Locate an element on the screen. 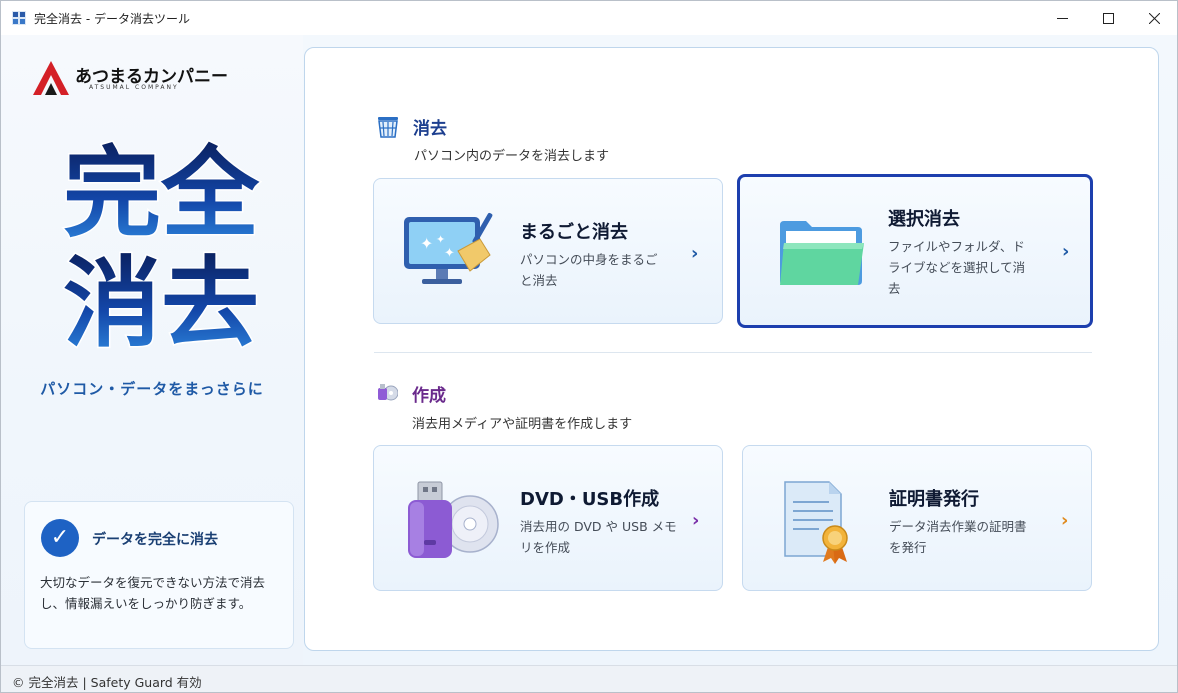 The width and height of the screenshot is (1178, 693). erase-section-desc: パソコン内のデータを消去します is located at coordinates (512, 156).